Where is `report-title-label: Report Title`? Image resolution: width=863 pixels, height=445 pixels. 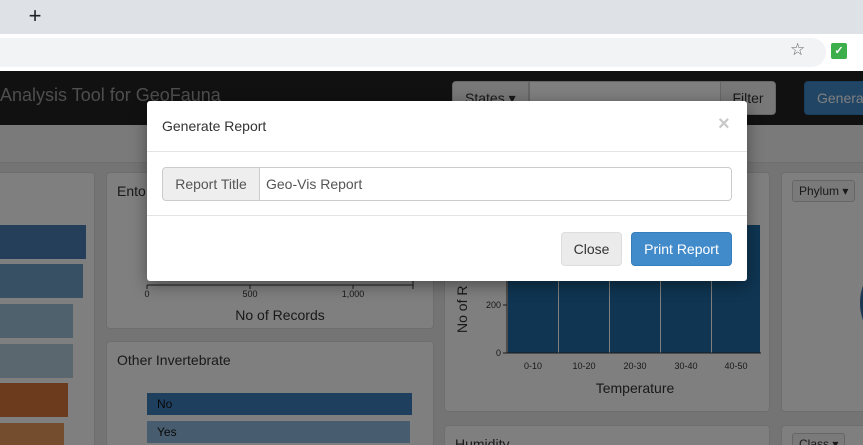
report-title-label: Report Title is located at coordinates (211, 184).